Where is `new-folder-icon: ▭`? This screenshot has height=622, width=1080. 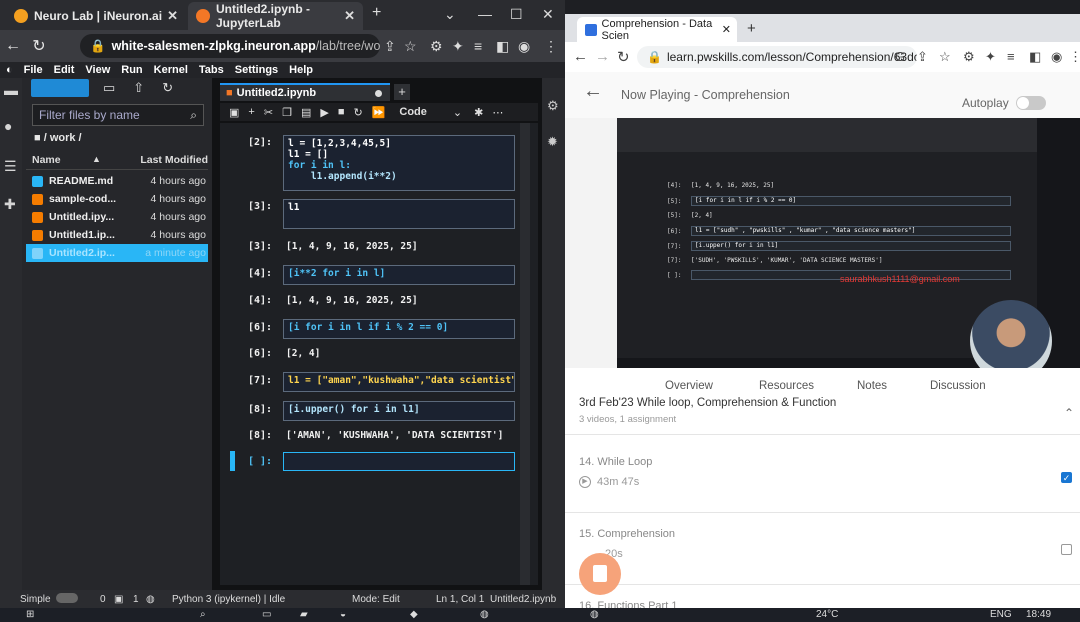 new-folder-icon: ▭ is located at coordinates (109, 88).